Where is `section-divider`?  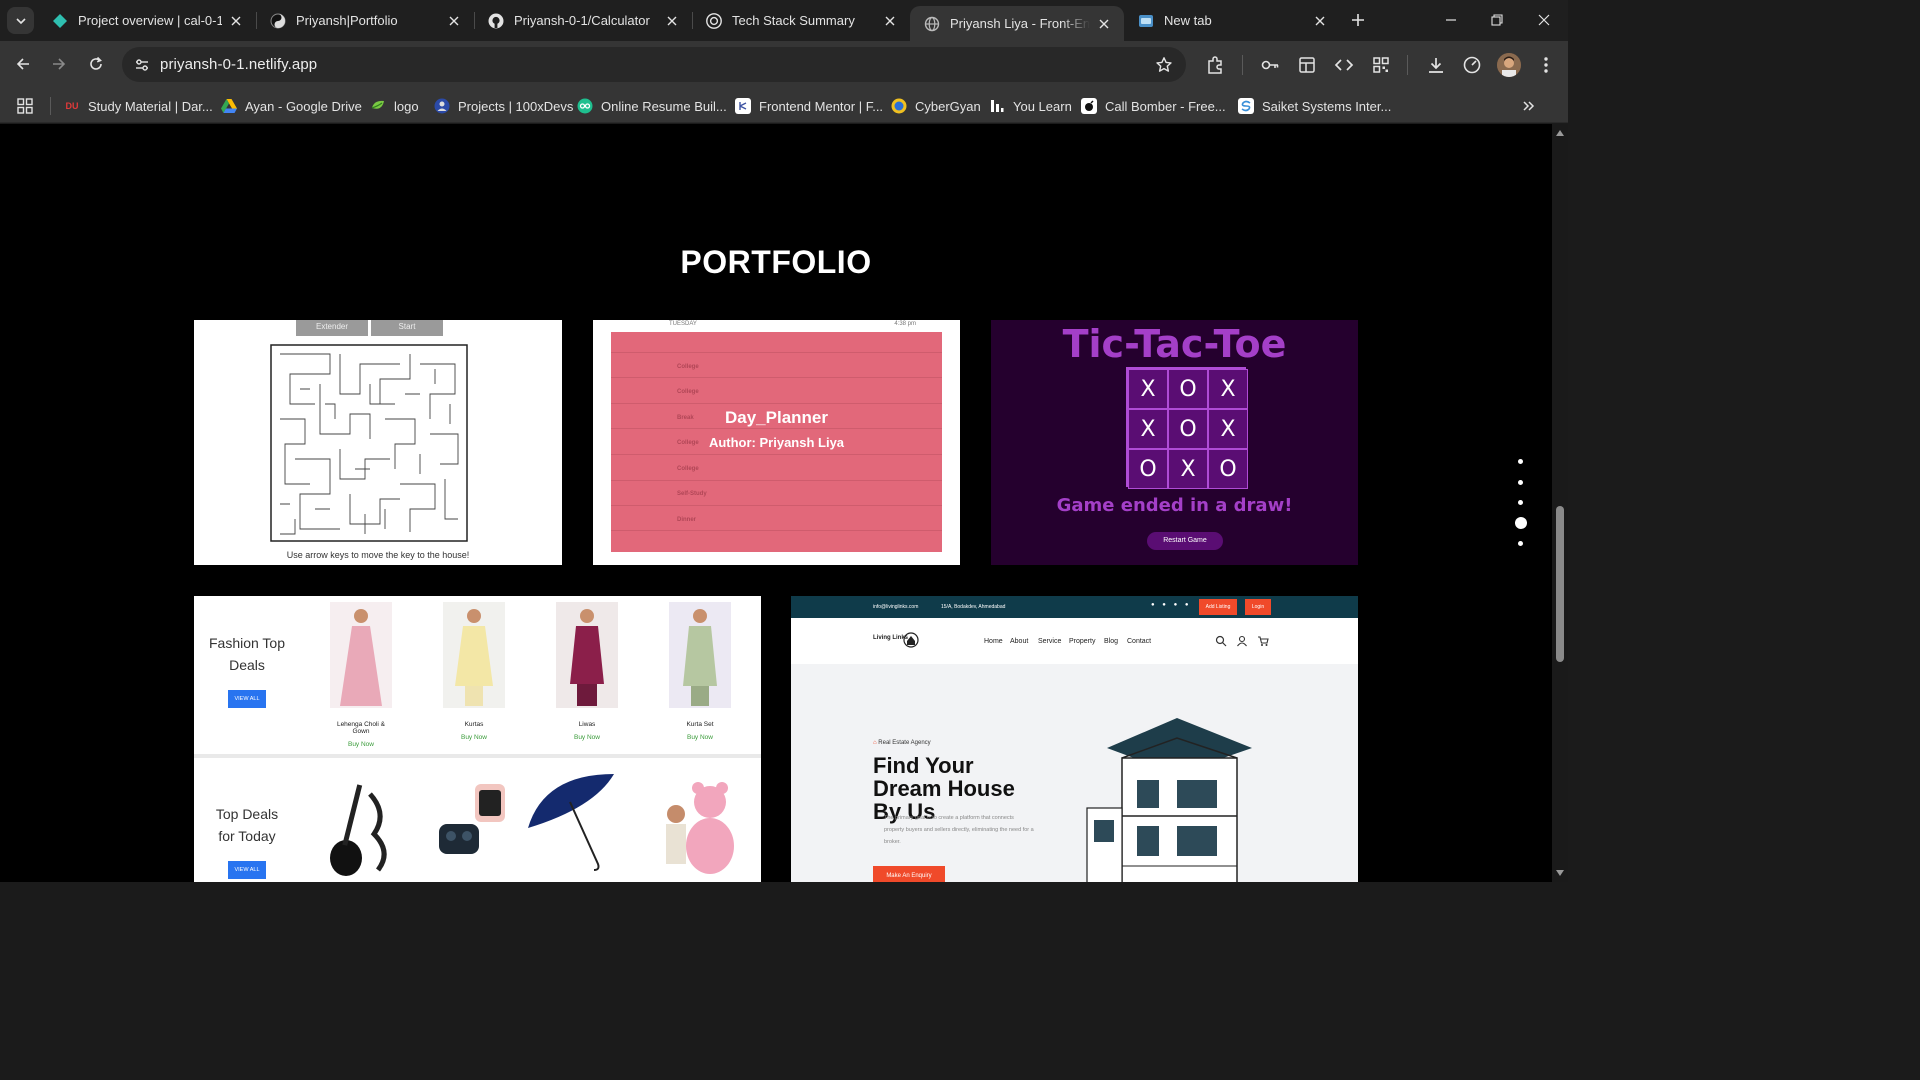
section-divider is located at coordinates (477, 756).